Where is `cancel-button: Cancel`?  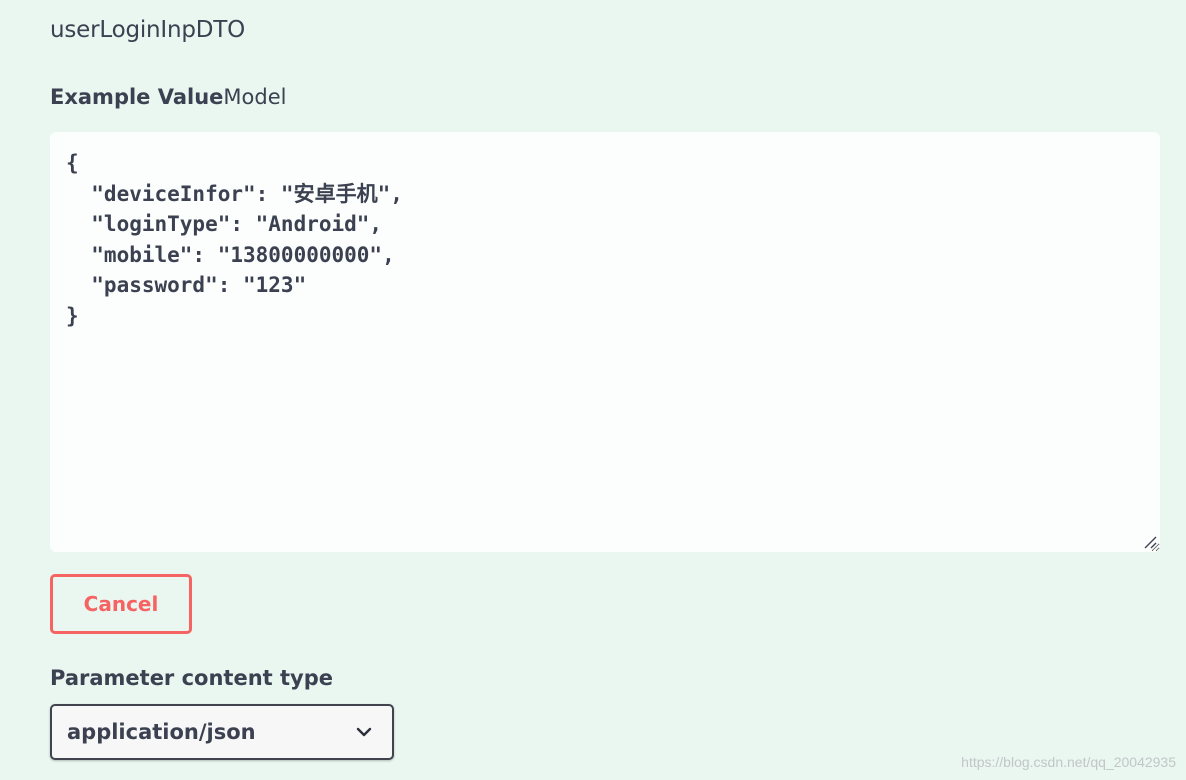 cancel-button: Cancel is located at coordinates (121, 604).